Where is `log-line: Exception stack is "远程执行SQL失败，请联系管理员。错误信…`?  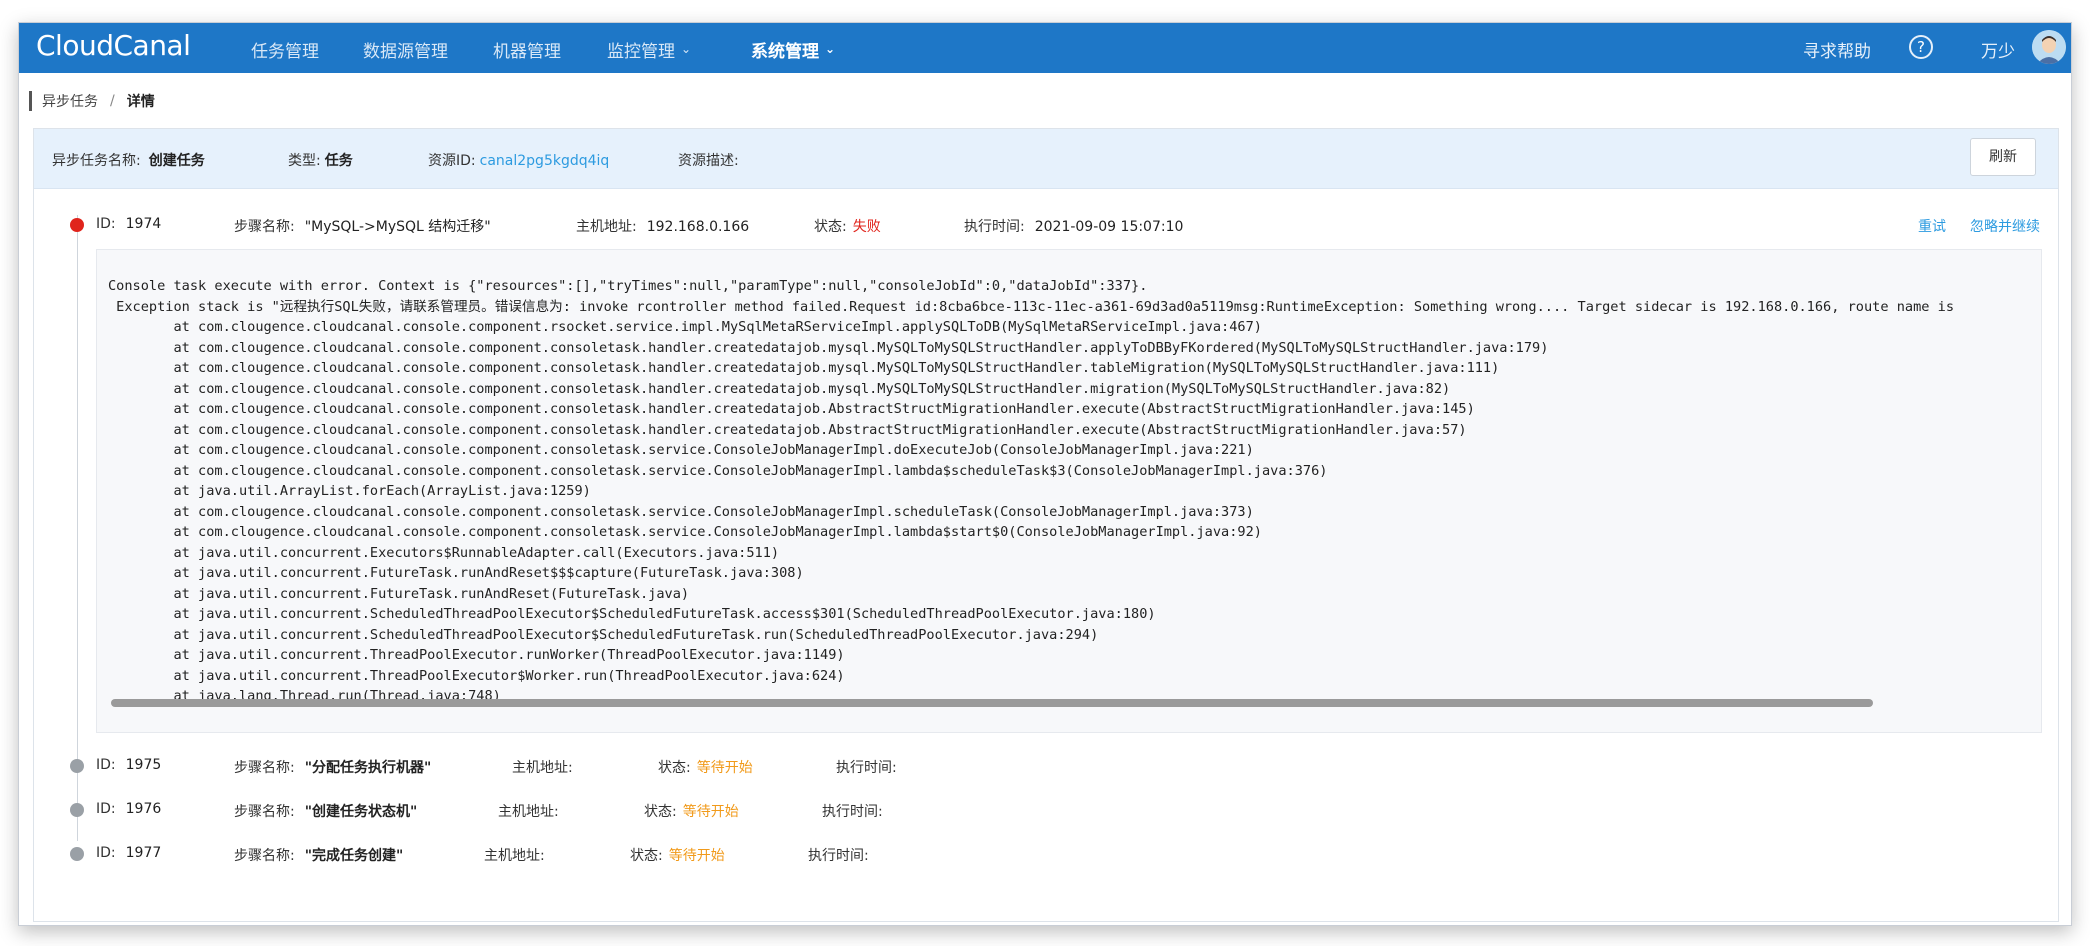
log-line: Exception stack is "远程执行SQL失败，请联系管理员。错误信… is located at coordinates (1031, 306).